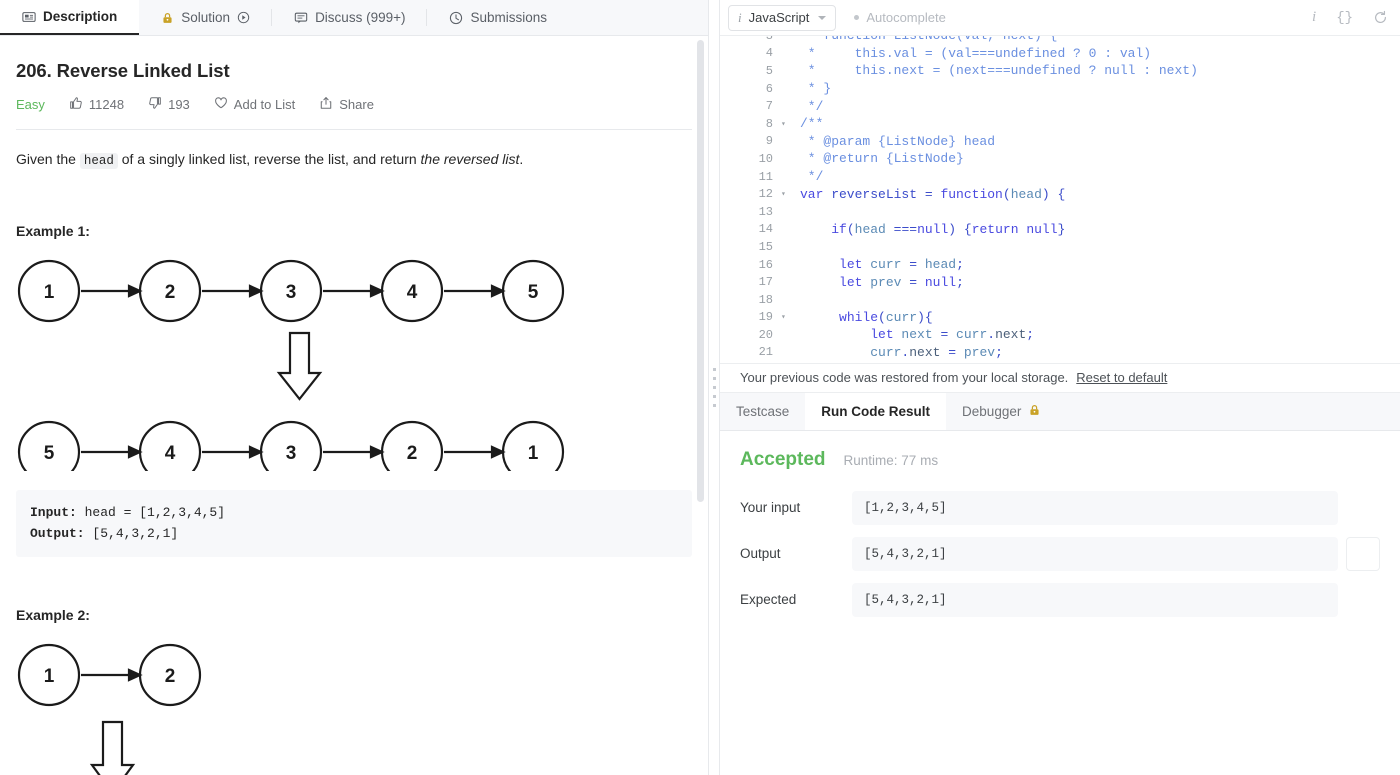 Image resolution: width=1400 pixels, height=775 pixels. Describe the element at coordinates (762, 411) in the screenshot. I see `tab-testcase: Testcase` at that location.